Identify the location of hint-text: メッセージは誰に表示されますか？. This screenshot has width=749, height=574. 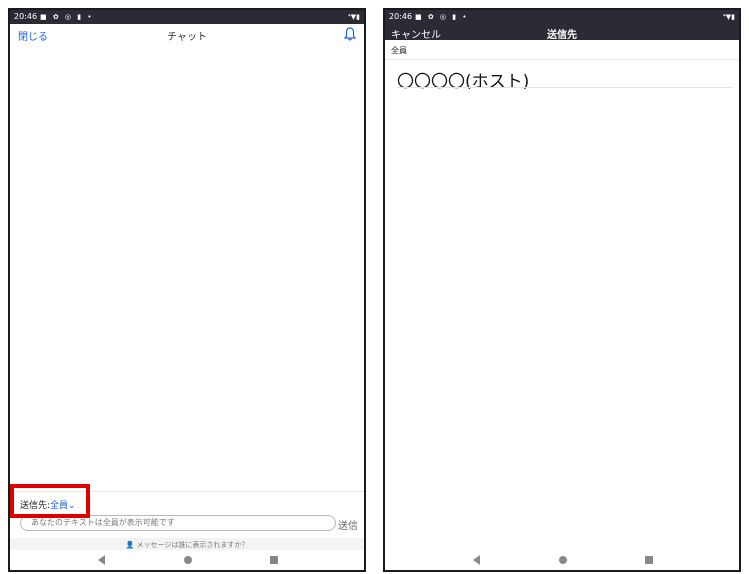
(192, 545).